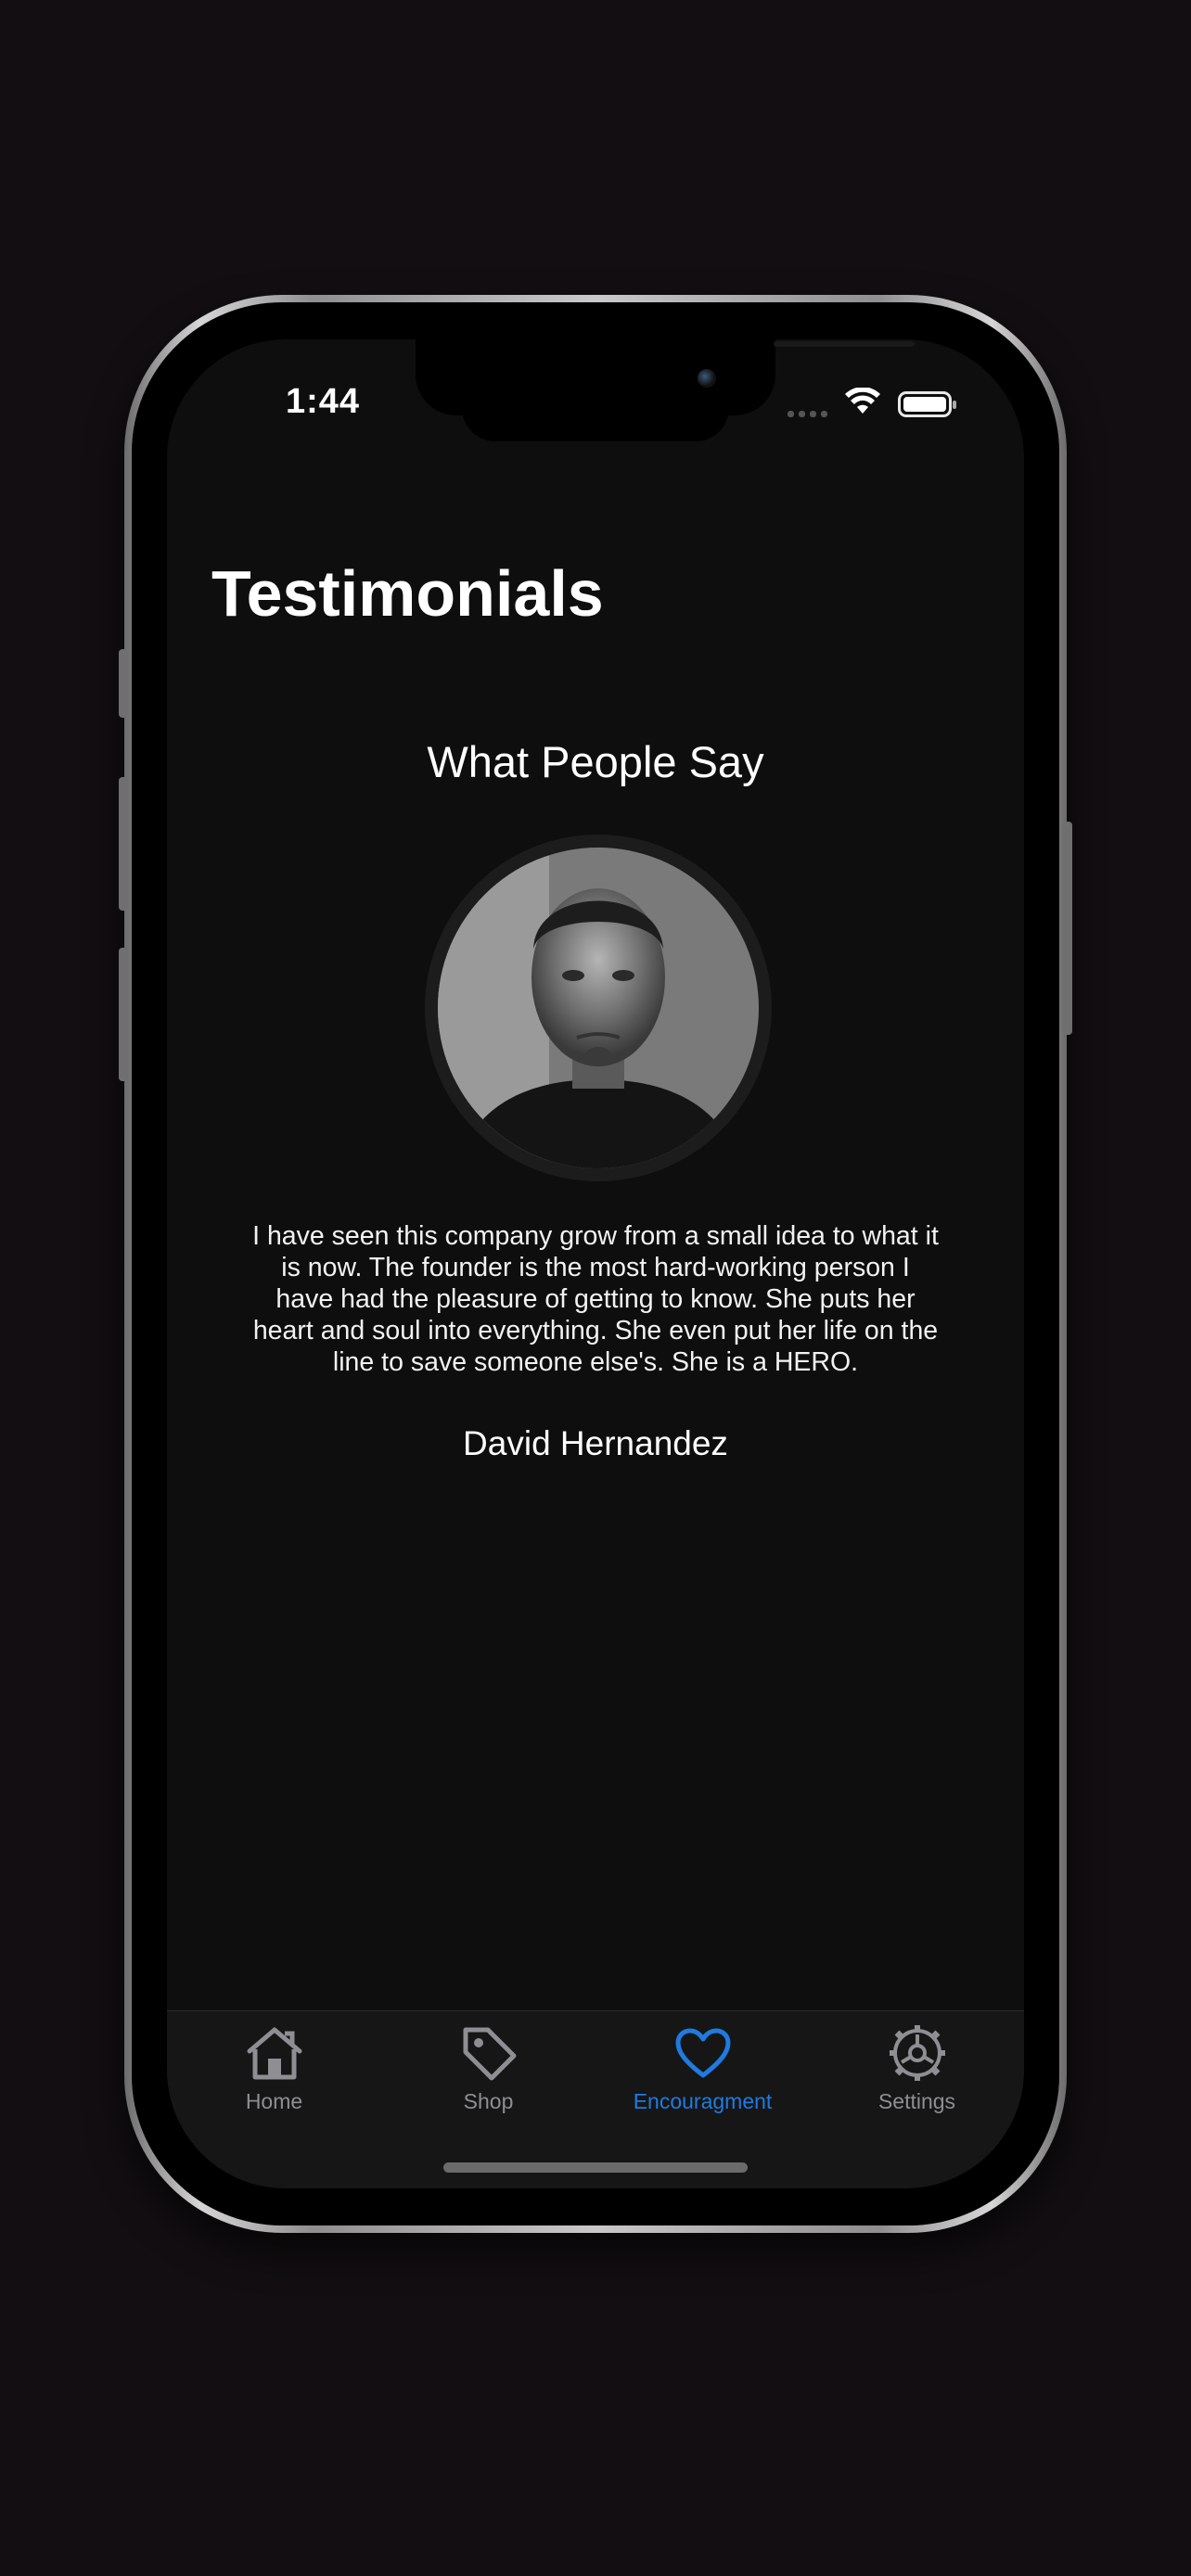 This screenshot has width=1191, height=2576. Describe the element at coordinates (862, 403) in the screenshot. I see `wifi-icon` at that location.